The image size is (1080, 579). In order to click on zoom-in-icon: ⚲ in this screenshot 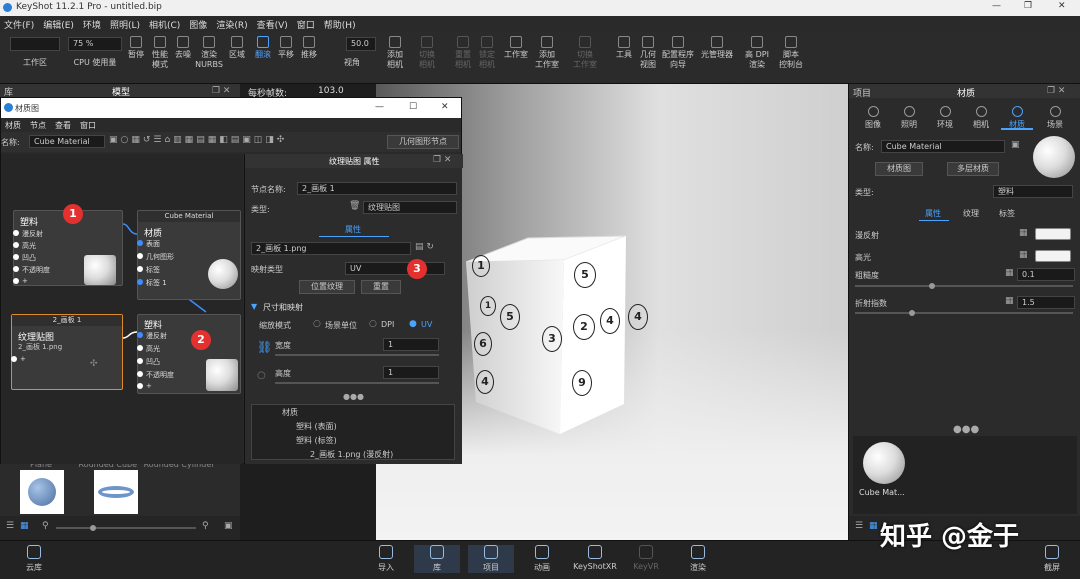, I will do `click(205, 526)`.